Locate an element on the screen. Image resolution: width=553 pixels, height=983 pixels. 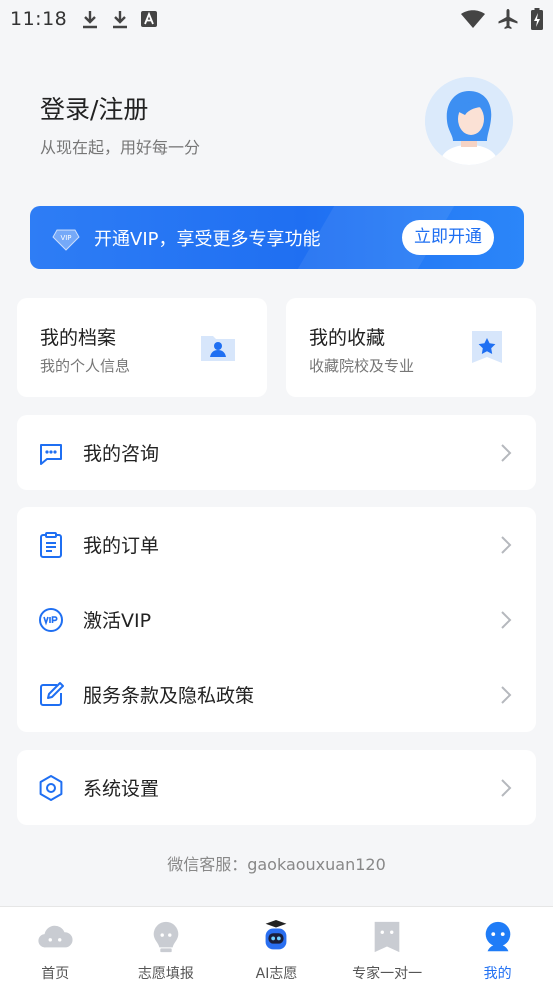
login-register-title: 登录/注册 is located at coordinates (120, 108).